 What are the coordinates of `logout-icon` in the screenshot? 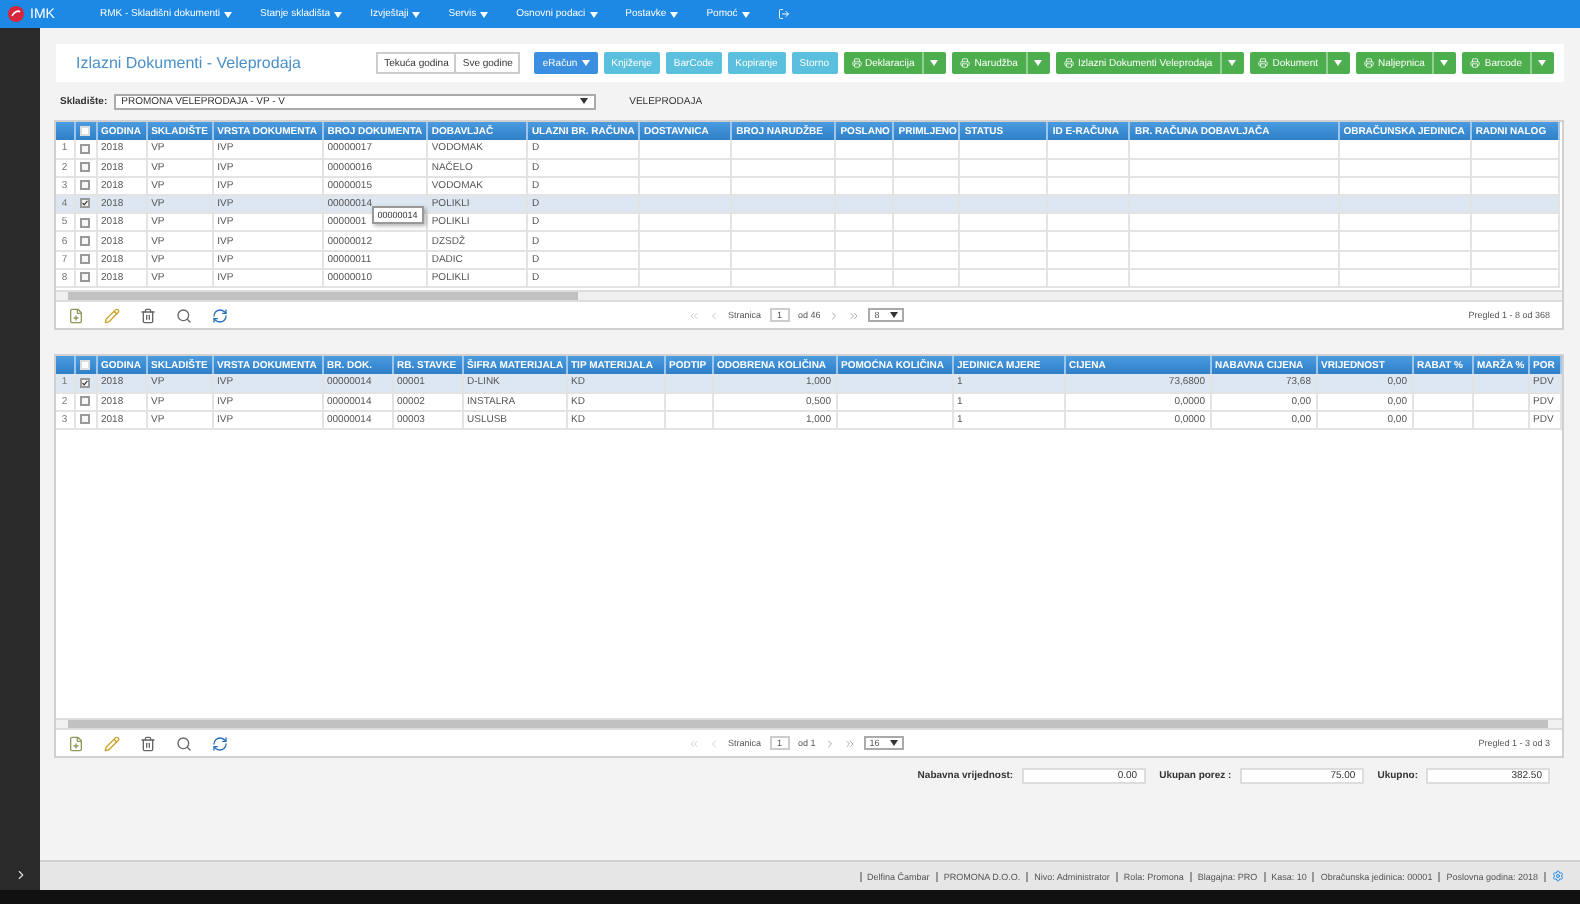 It's located at (783, 14).